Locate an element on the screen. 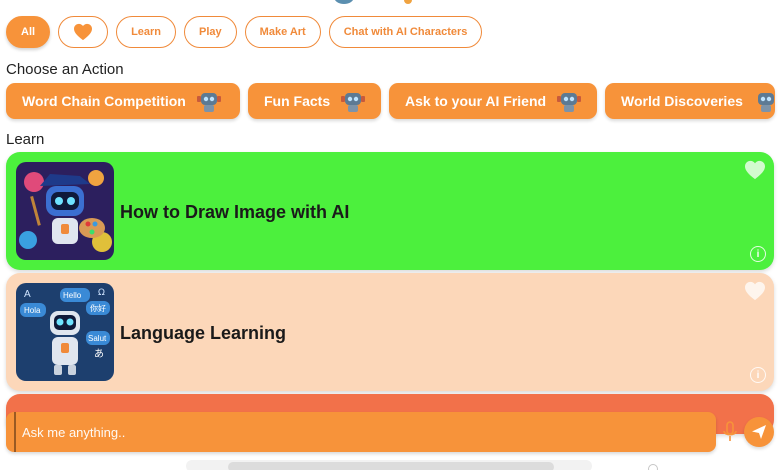 This screenshot has height=470, width=780. action-ask-ai-friend: Ask to your AI Friend is located at coordinates (493, 101).